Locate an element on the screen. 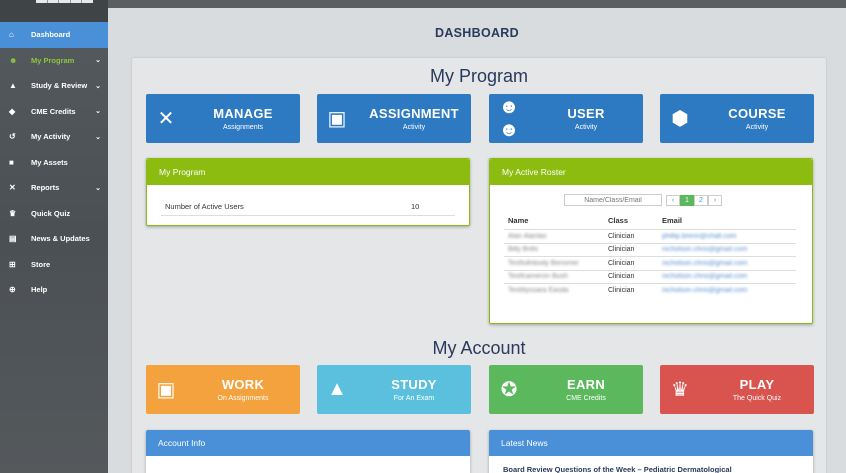  tile-title: STUDY is located at coordinates (414, 384).